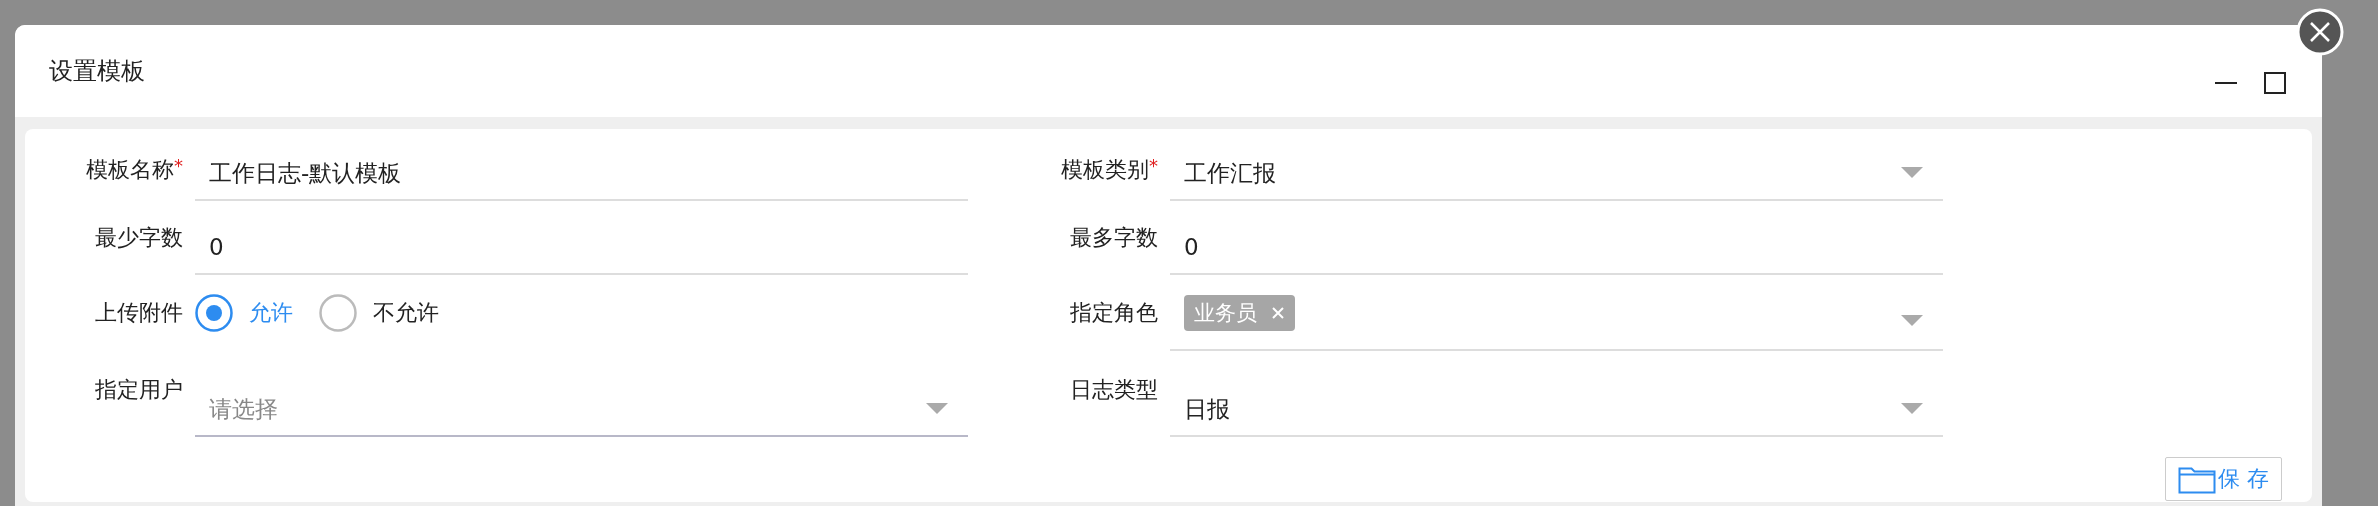 The height and width of the screenshot is (506, 2378). Describe the element at coordinates (1114, 312) in the screenshot. I see `field-label: 指定角色` at that location.